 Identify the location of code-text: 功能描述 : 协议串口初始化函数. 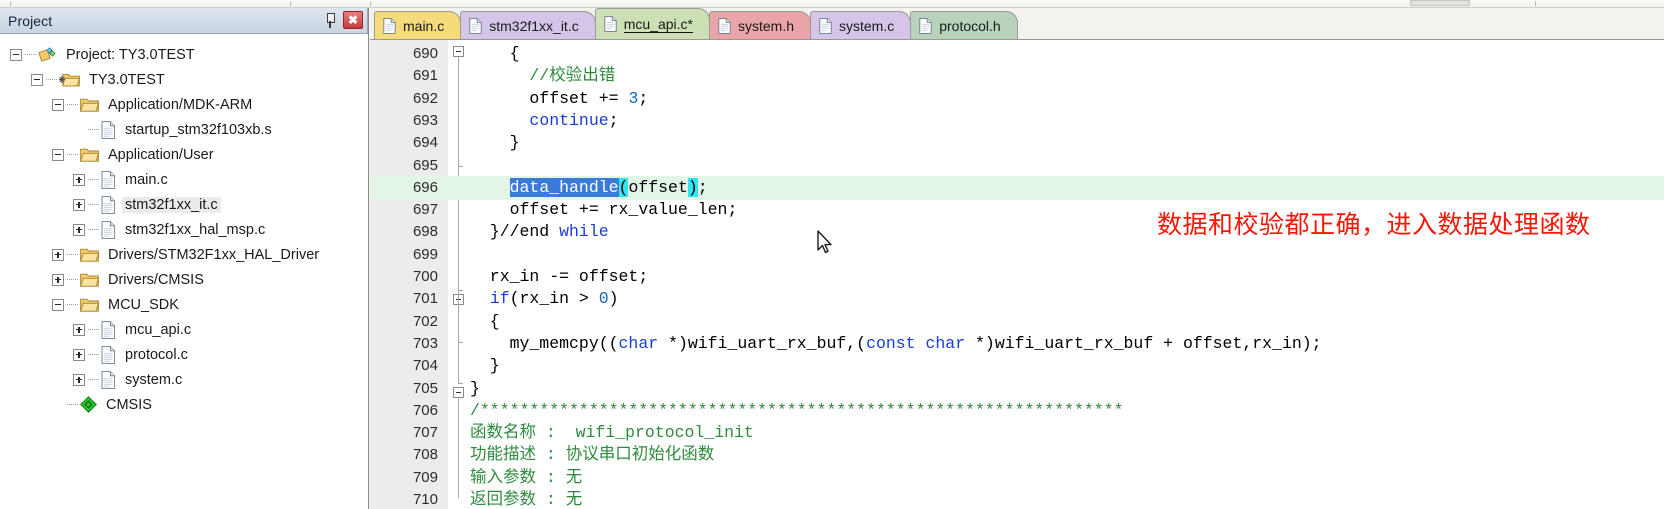
(592, 455).